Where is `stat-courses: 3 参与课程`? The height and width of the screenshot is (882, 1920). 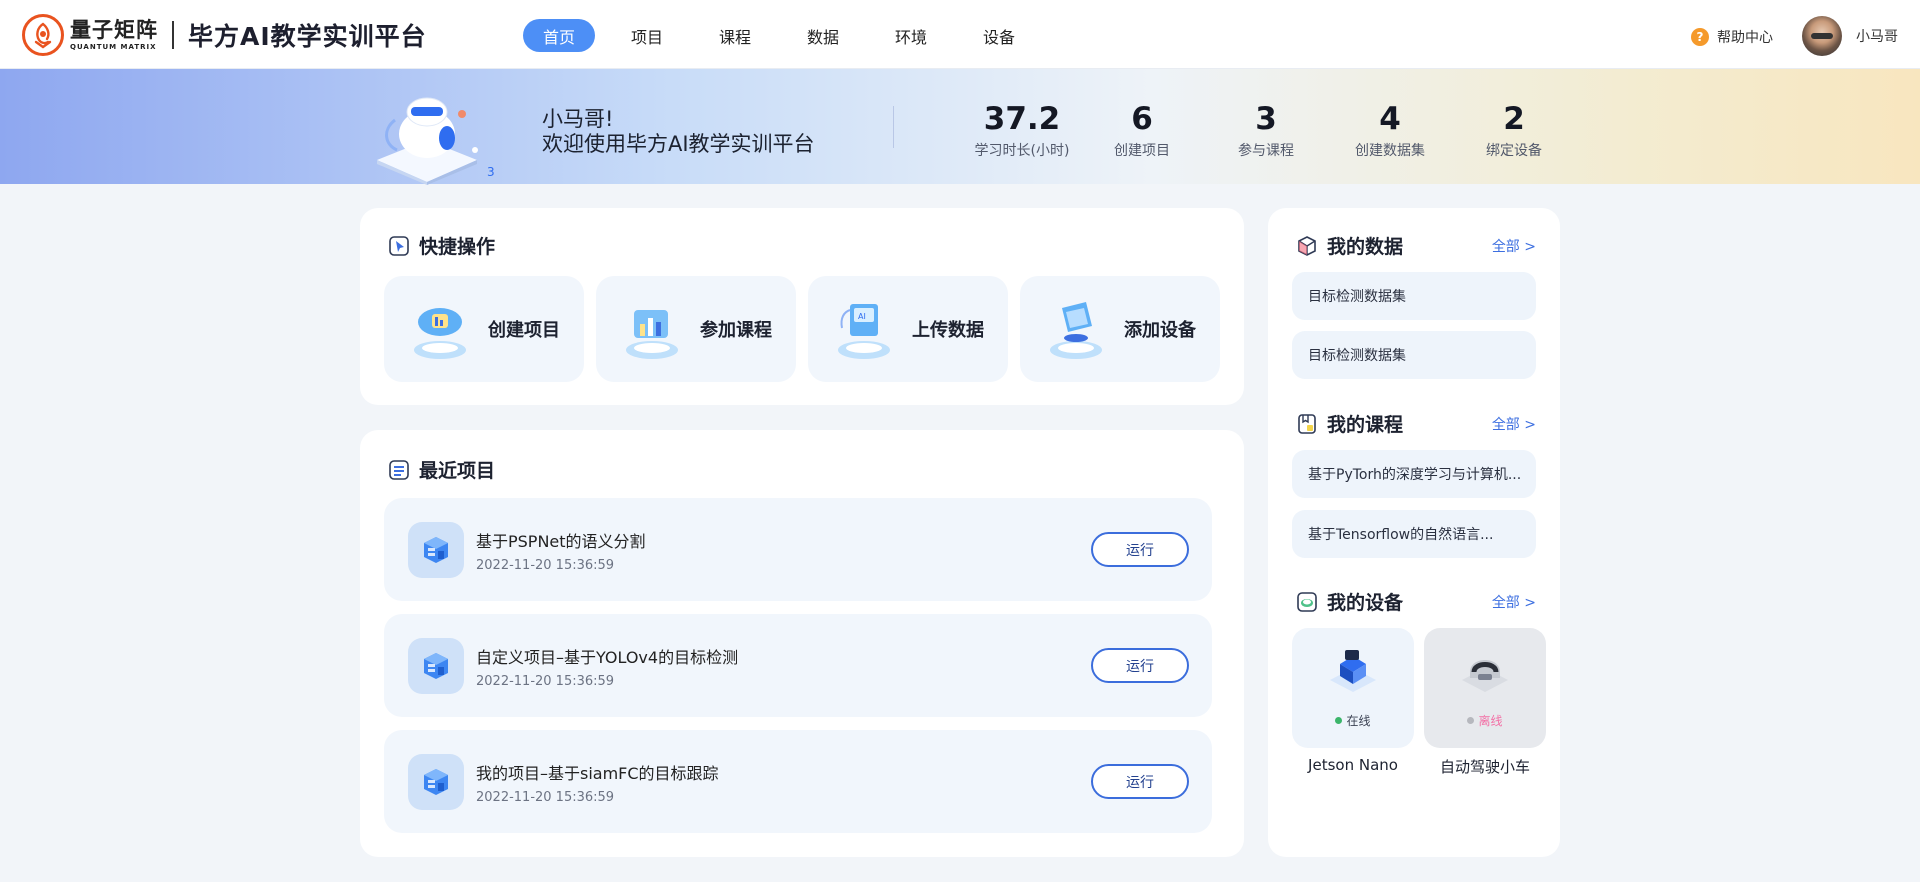 stat-courses: 3 参与课程 is located at coordinates (1266, 131).